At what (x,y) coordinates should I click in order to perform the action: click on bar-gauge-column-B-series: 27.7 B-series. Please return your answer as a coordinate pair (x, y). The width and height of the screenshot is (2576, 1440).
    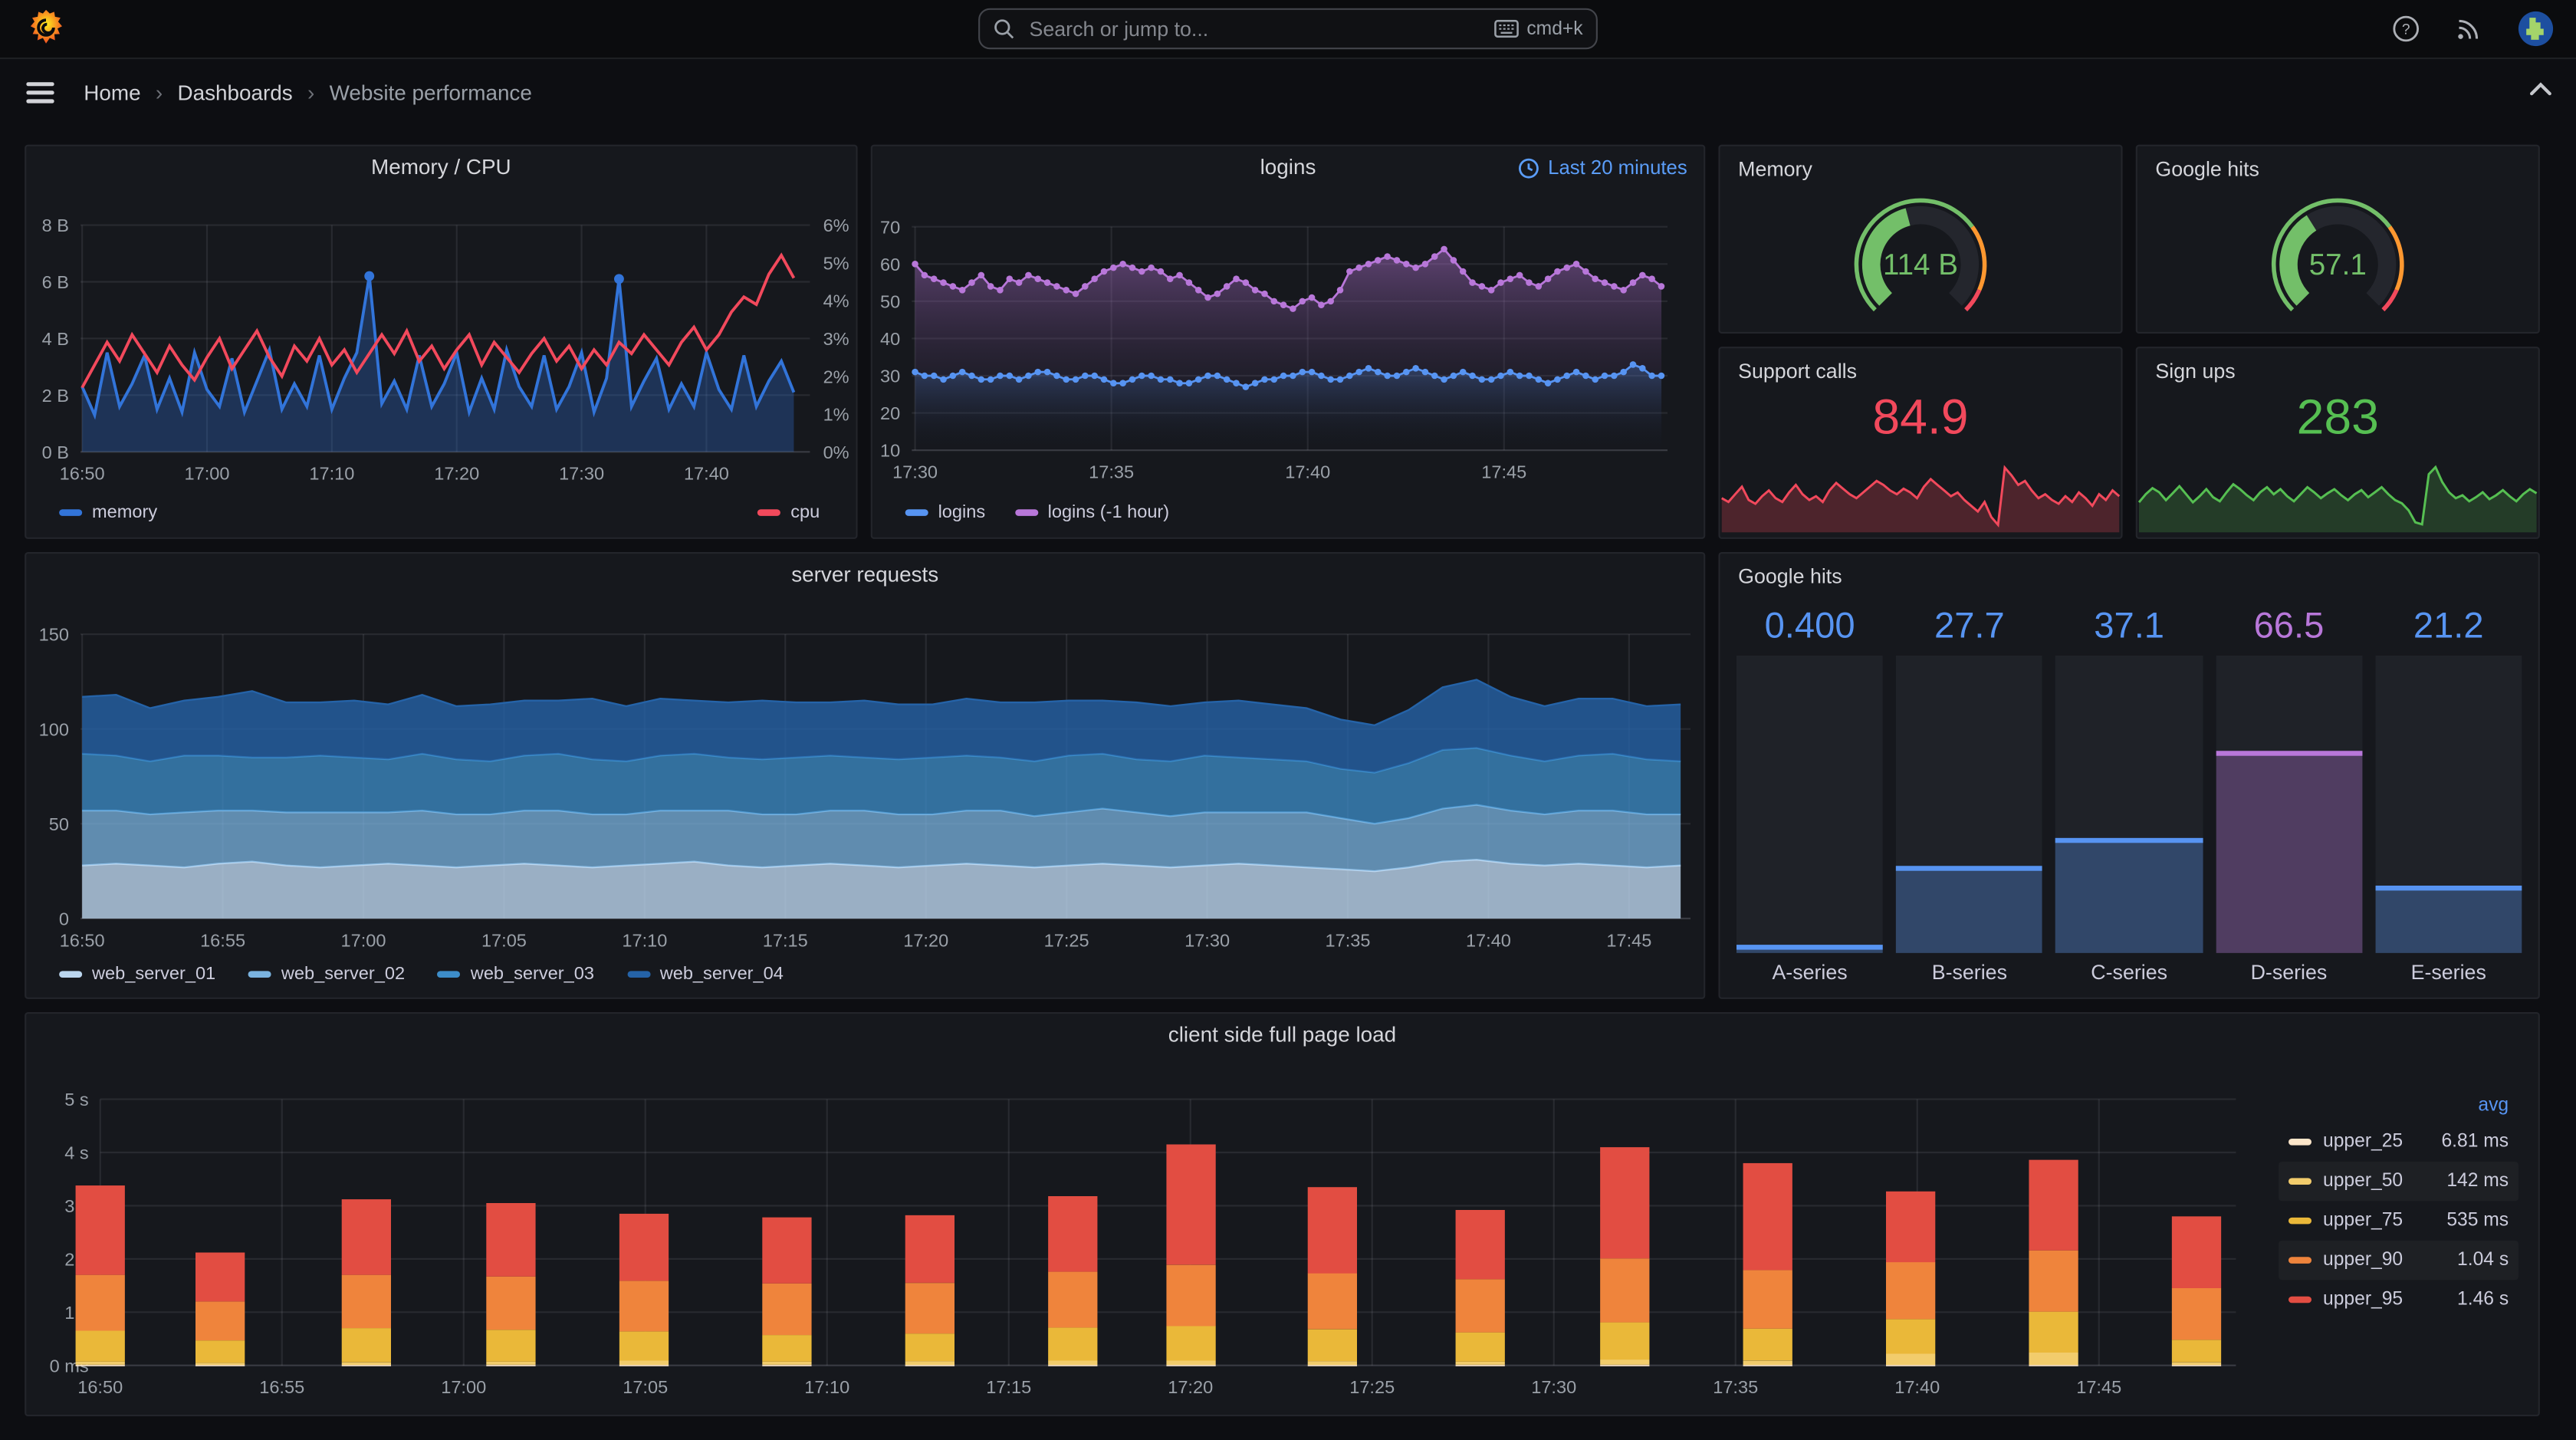
    Looking at the image, I should click on (1970, 795).